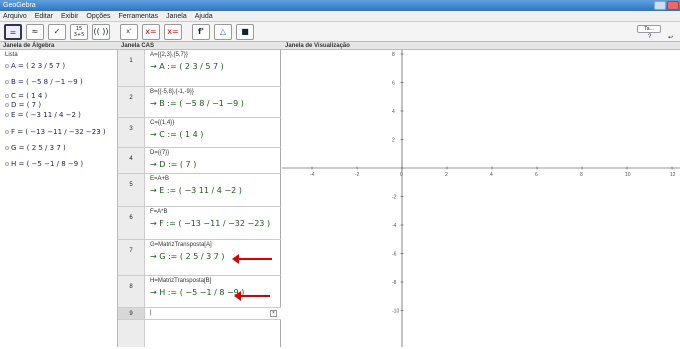 The height and width of the screenshot is (349, 680). What do you see at coordinates (252, 259) in the screenshot?
I see `annotation-arrow` at bounding box center [252, 259].